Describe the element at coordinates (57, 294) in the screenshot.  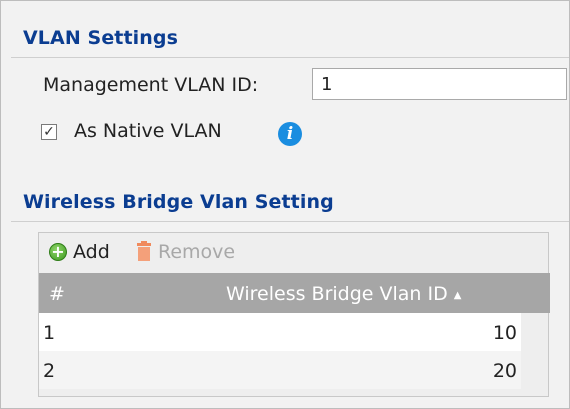
I see `column-header-number: #` at that location.